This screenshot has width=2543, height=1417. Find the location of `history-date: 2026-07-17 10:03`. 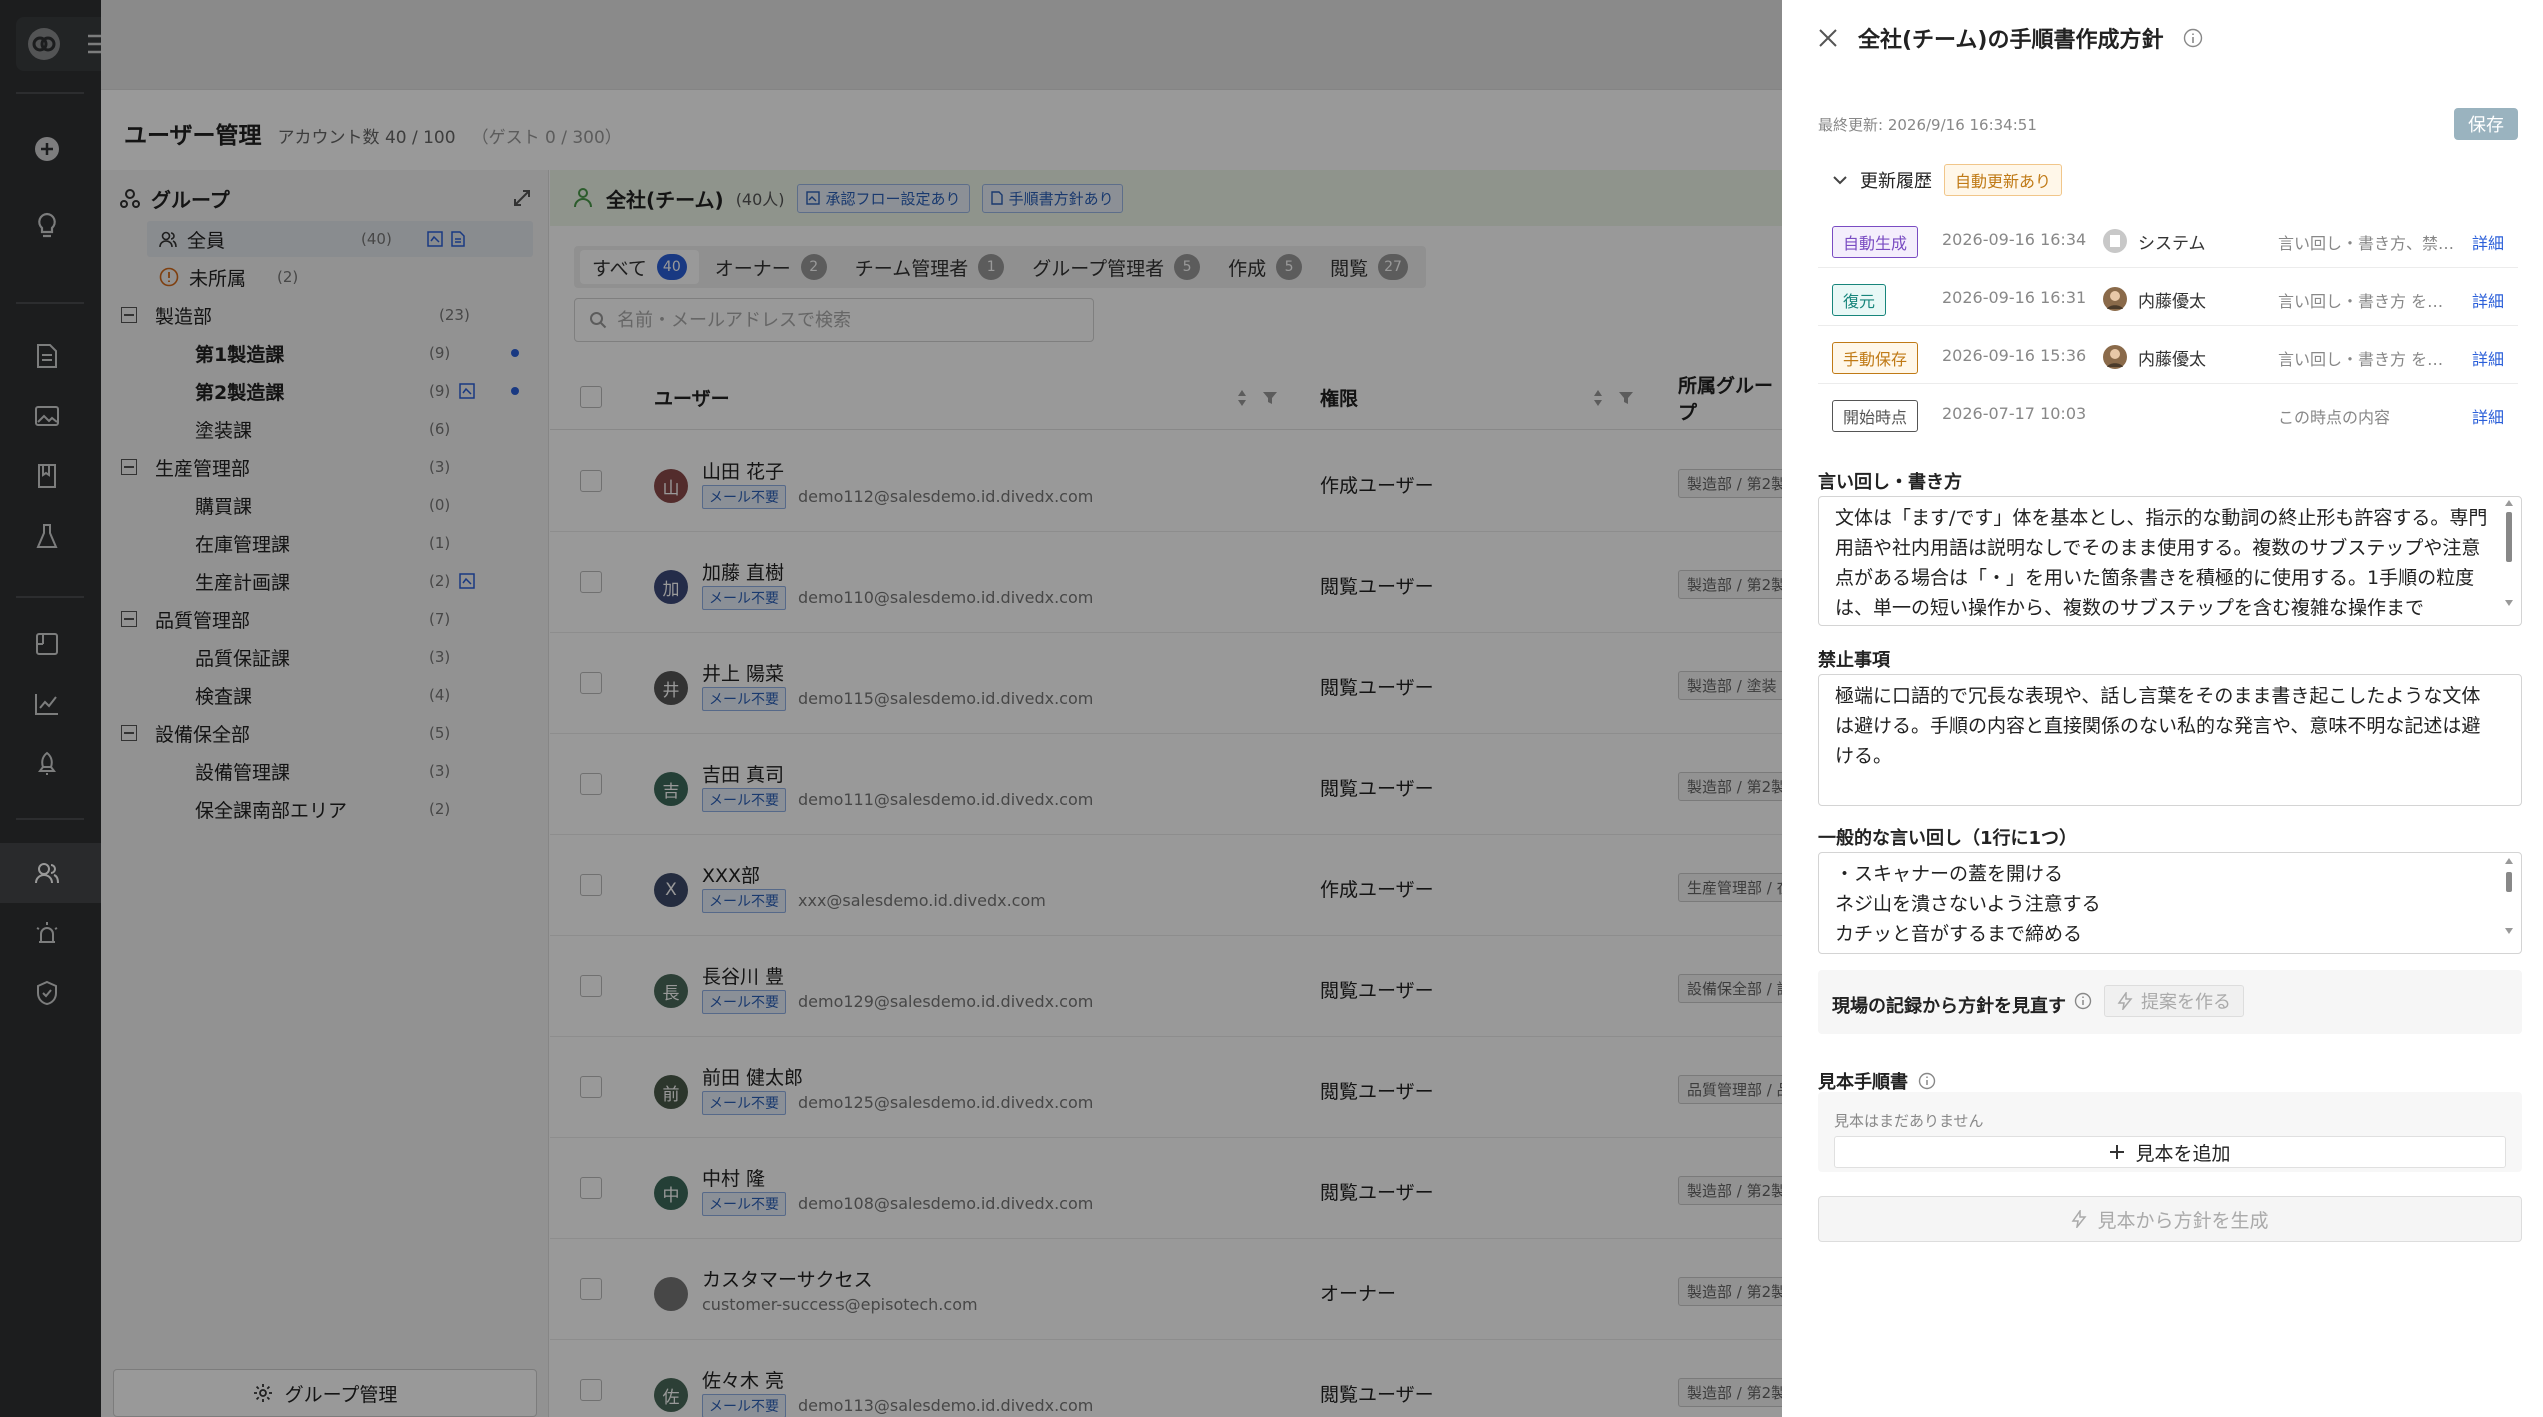

history-date: 2026-07-17 10:03 is located at coordinates (2014, 413).